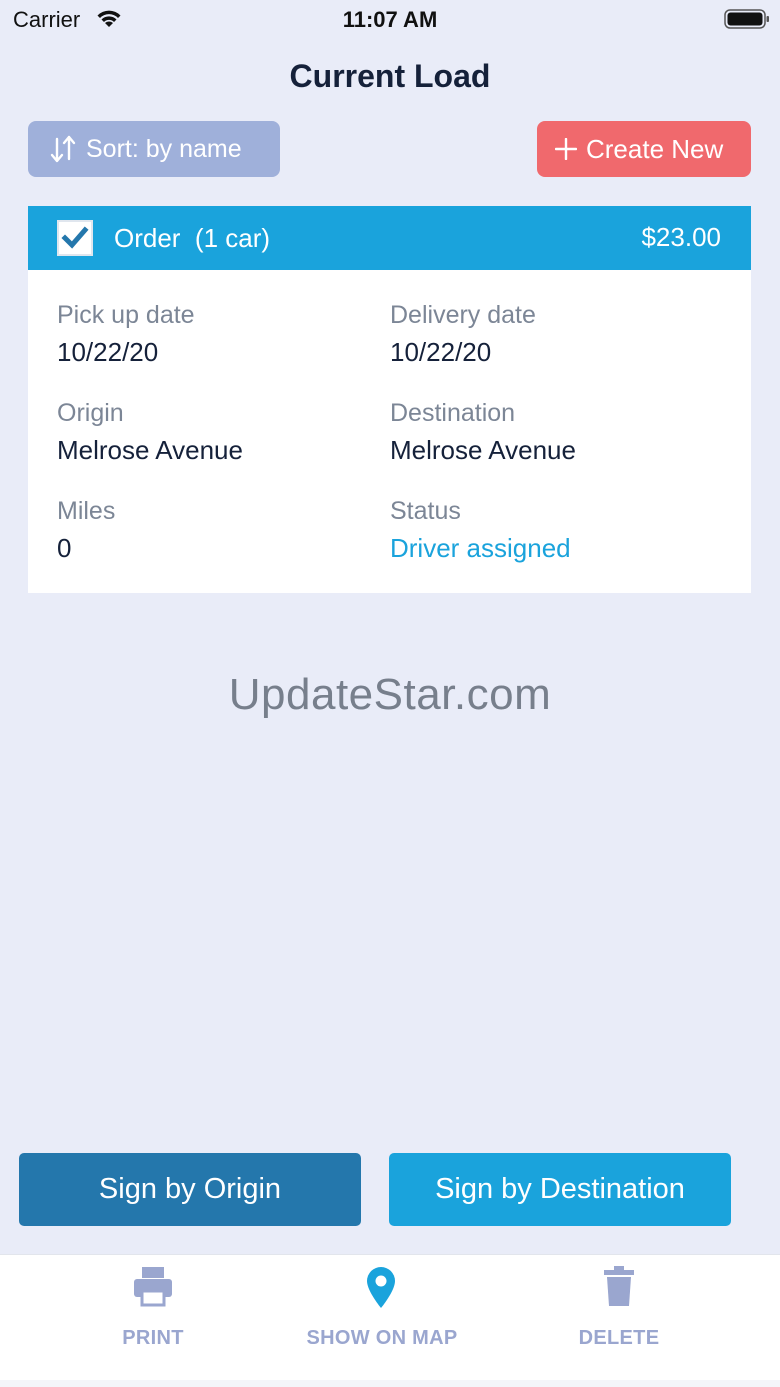 The width and height of the screenshot is (780, 1387). Describe the element at coordinates (483, 450) in the screenshot. I see `destination-value: Melrose Avenue` at that location.